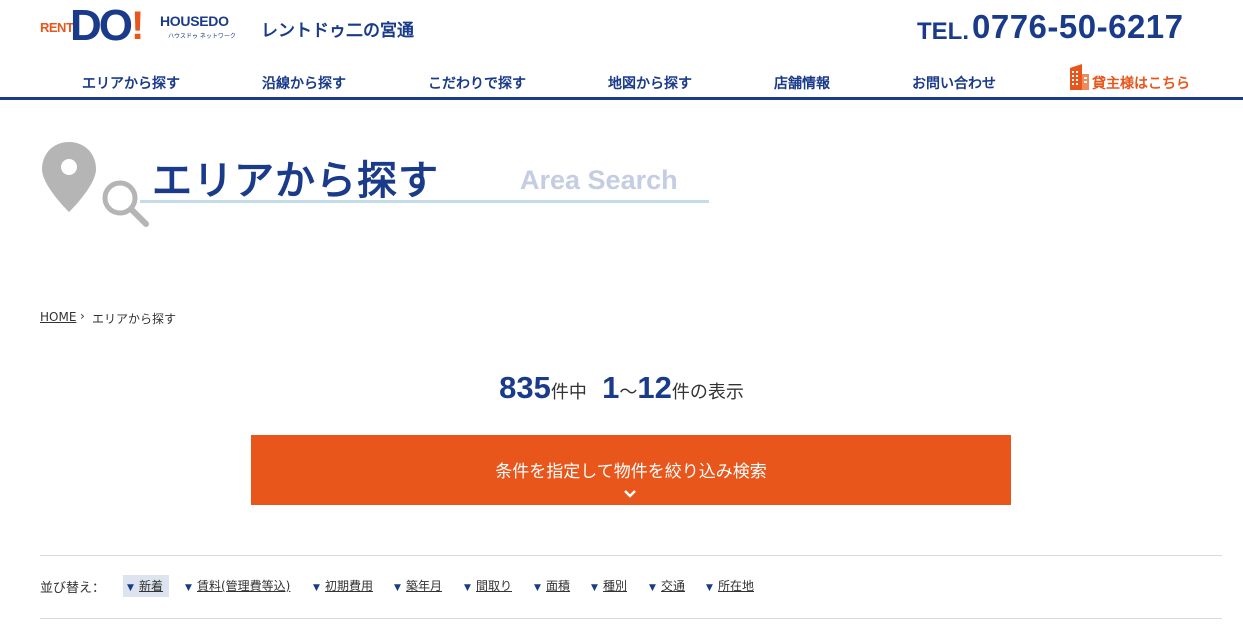  Describe the element at coordinates (631, 618) in the screenshot. I see `sort-divider-bottom` at that location.